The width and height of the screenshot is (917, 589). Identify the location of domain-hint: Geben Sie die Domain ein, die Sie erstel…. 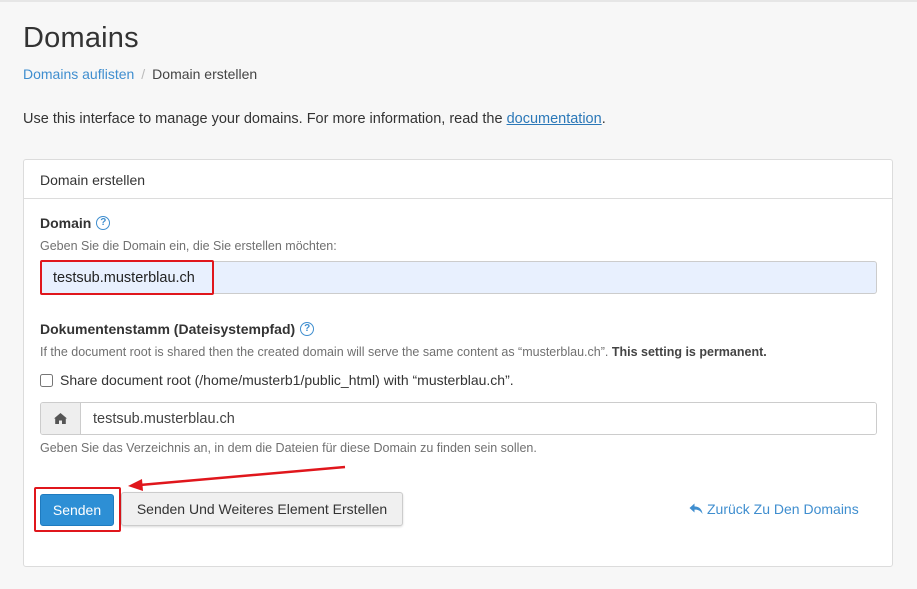
(188, 246).